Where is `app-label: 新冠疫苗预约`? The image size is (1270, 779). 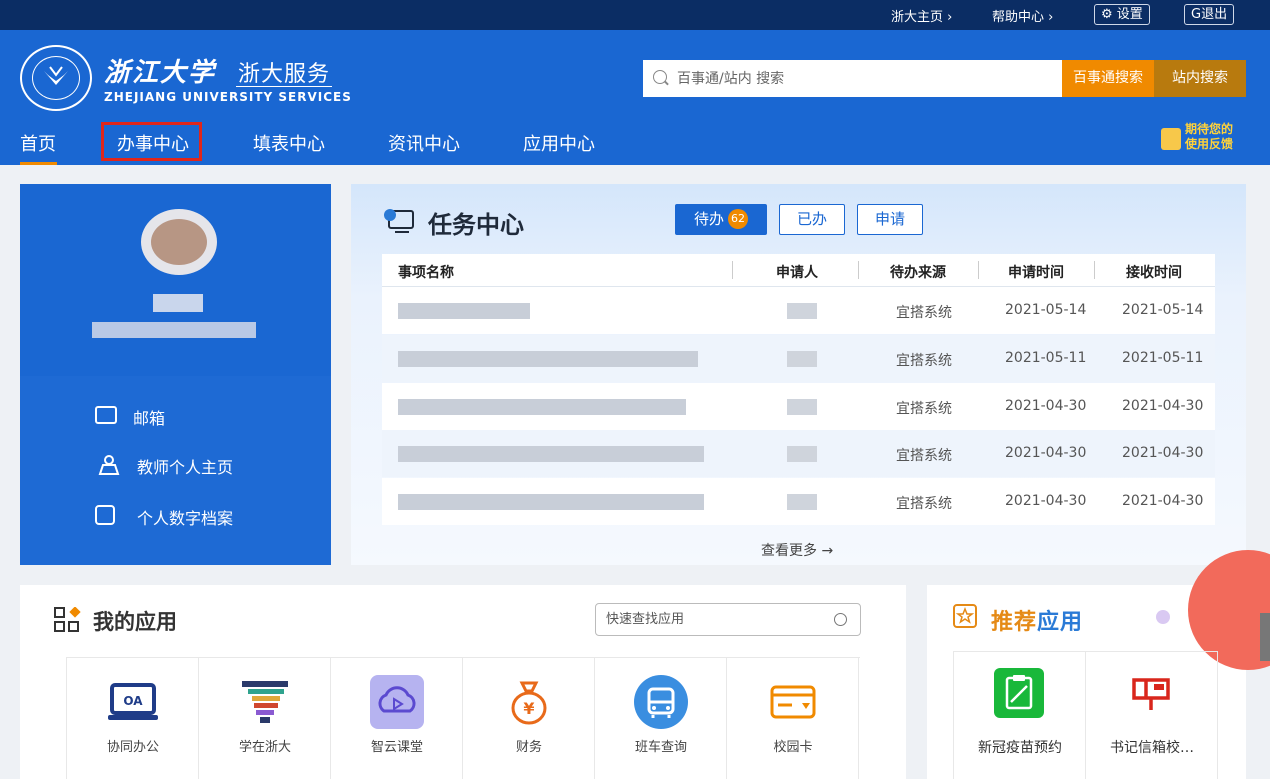
app-label: 新冠疫苗预约 is located at coordinates (1020, 748).